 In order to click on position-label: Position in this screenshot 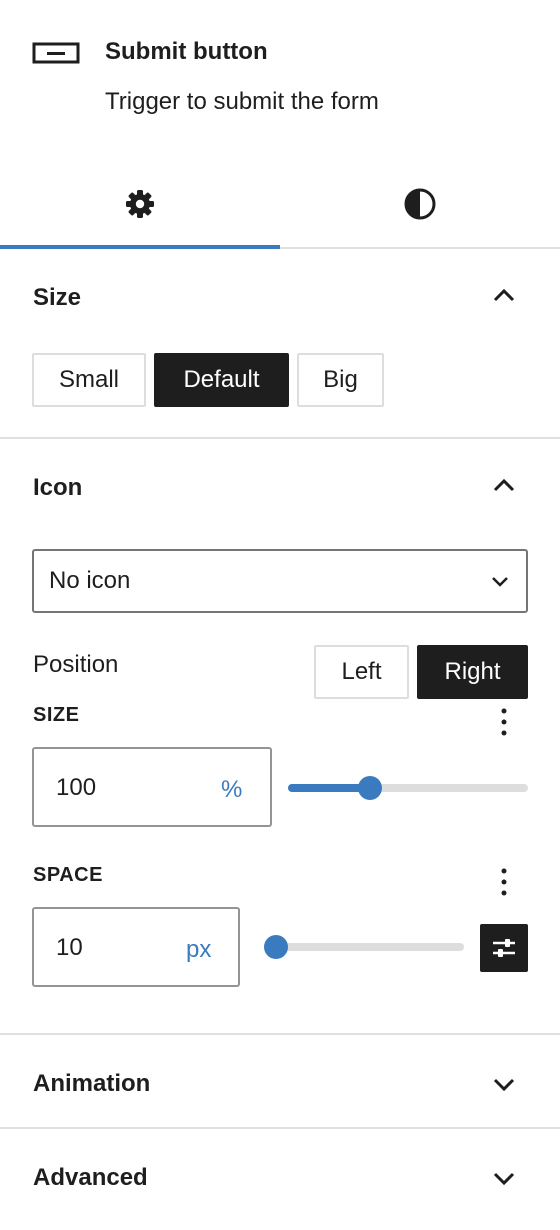, I will do `click(76, 664)`.